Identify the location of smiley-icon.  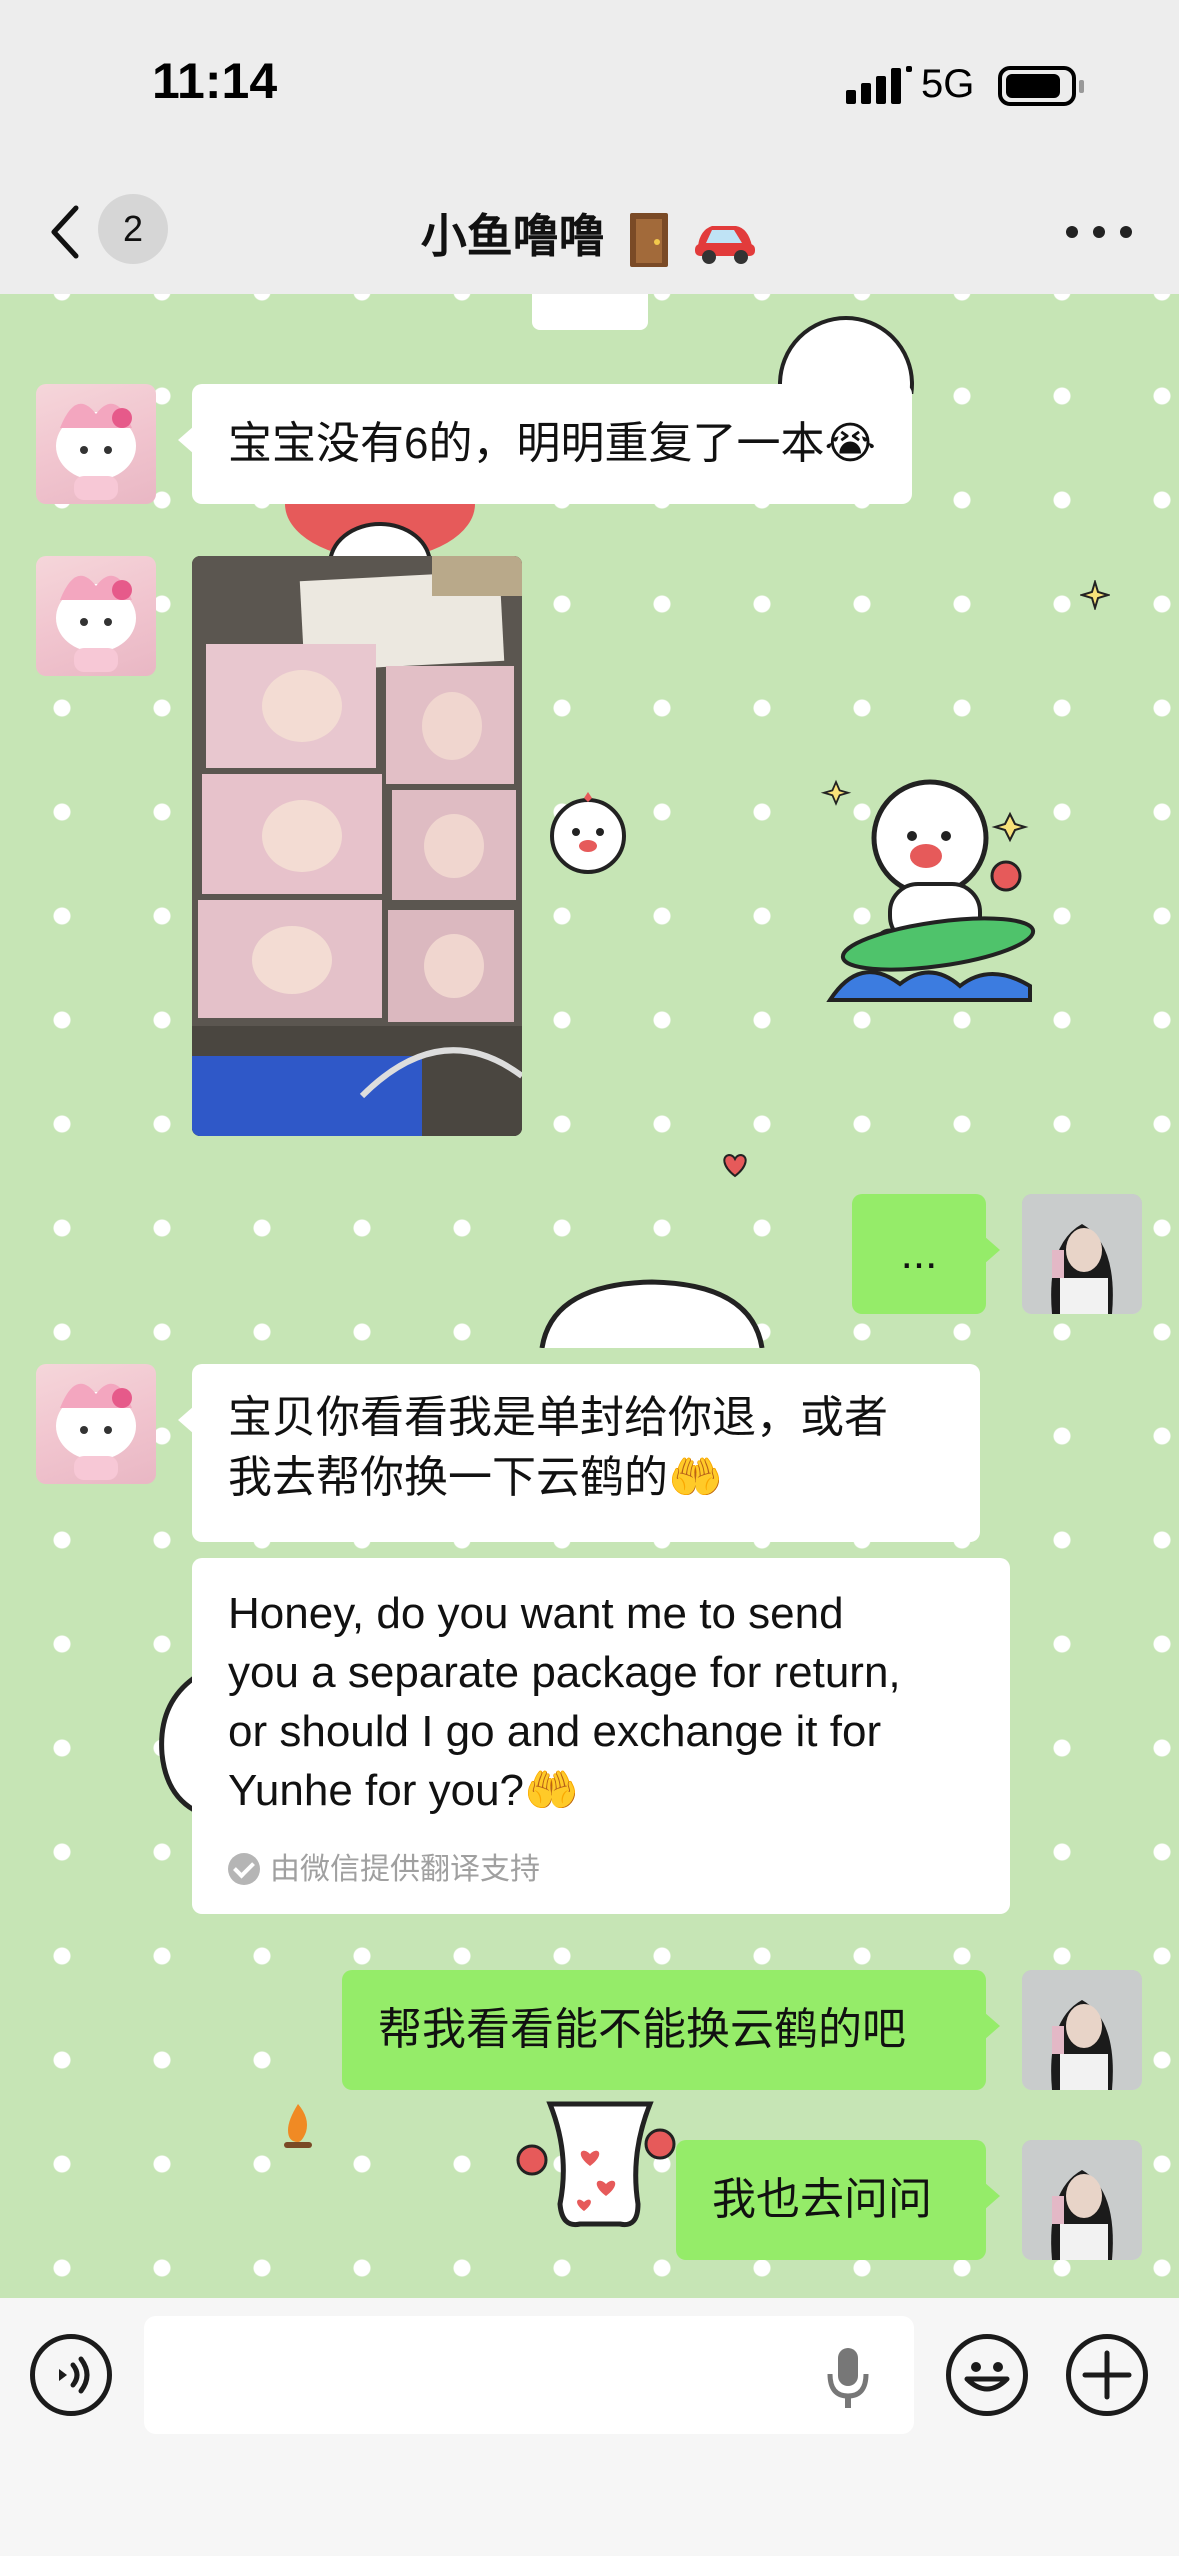
(987, 2377).